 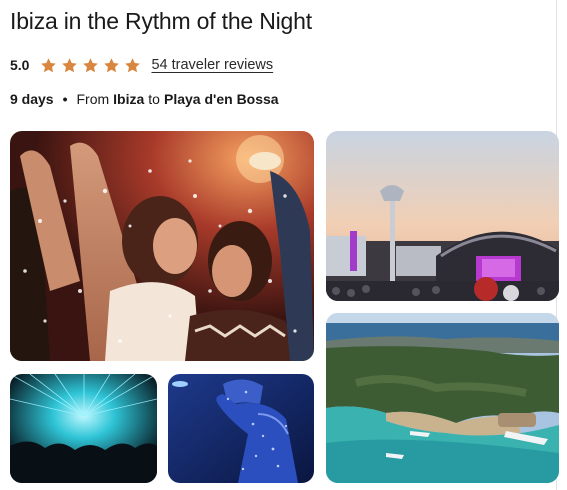 I want to click on route-origin: Ibiza, so click(x=129, y=99).